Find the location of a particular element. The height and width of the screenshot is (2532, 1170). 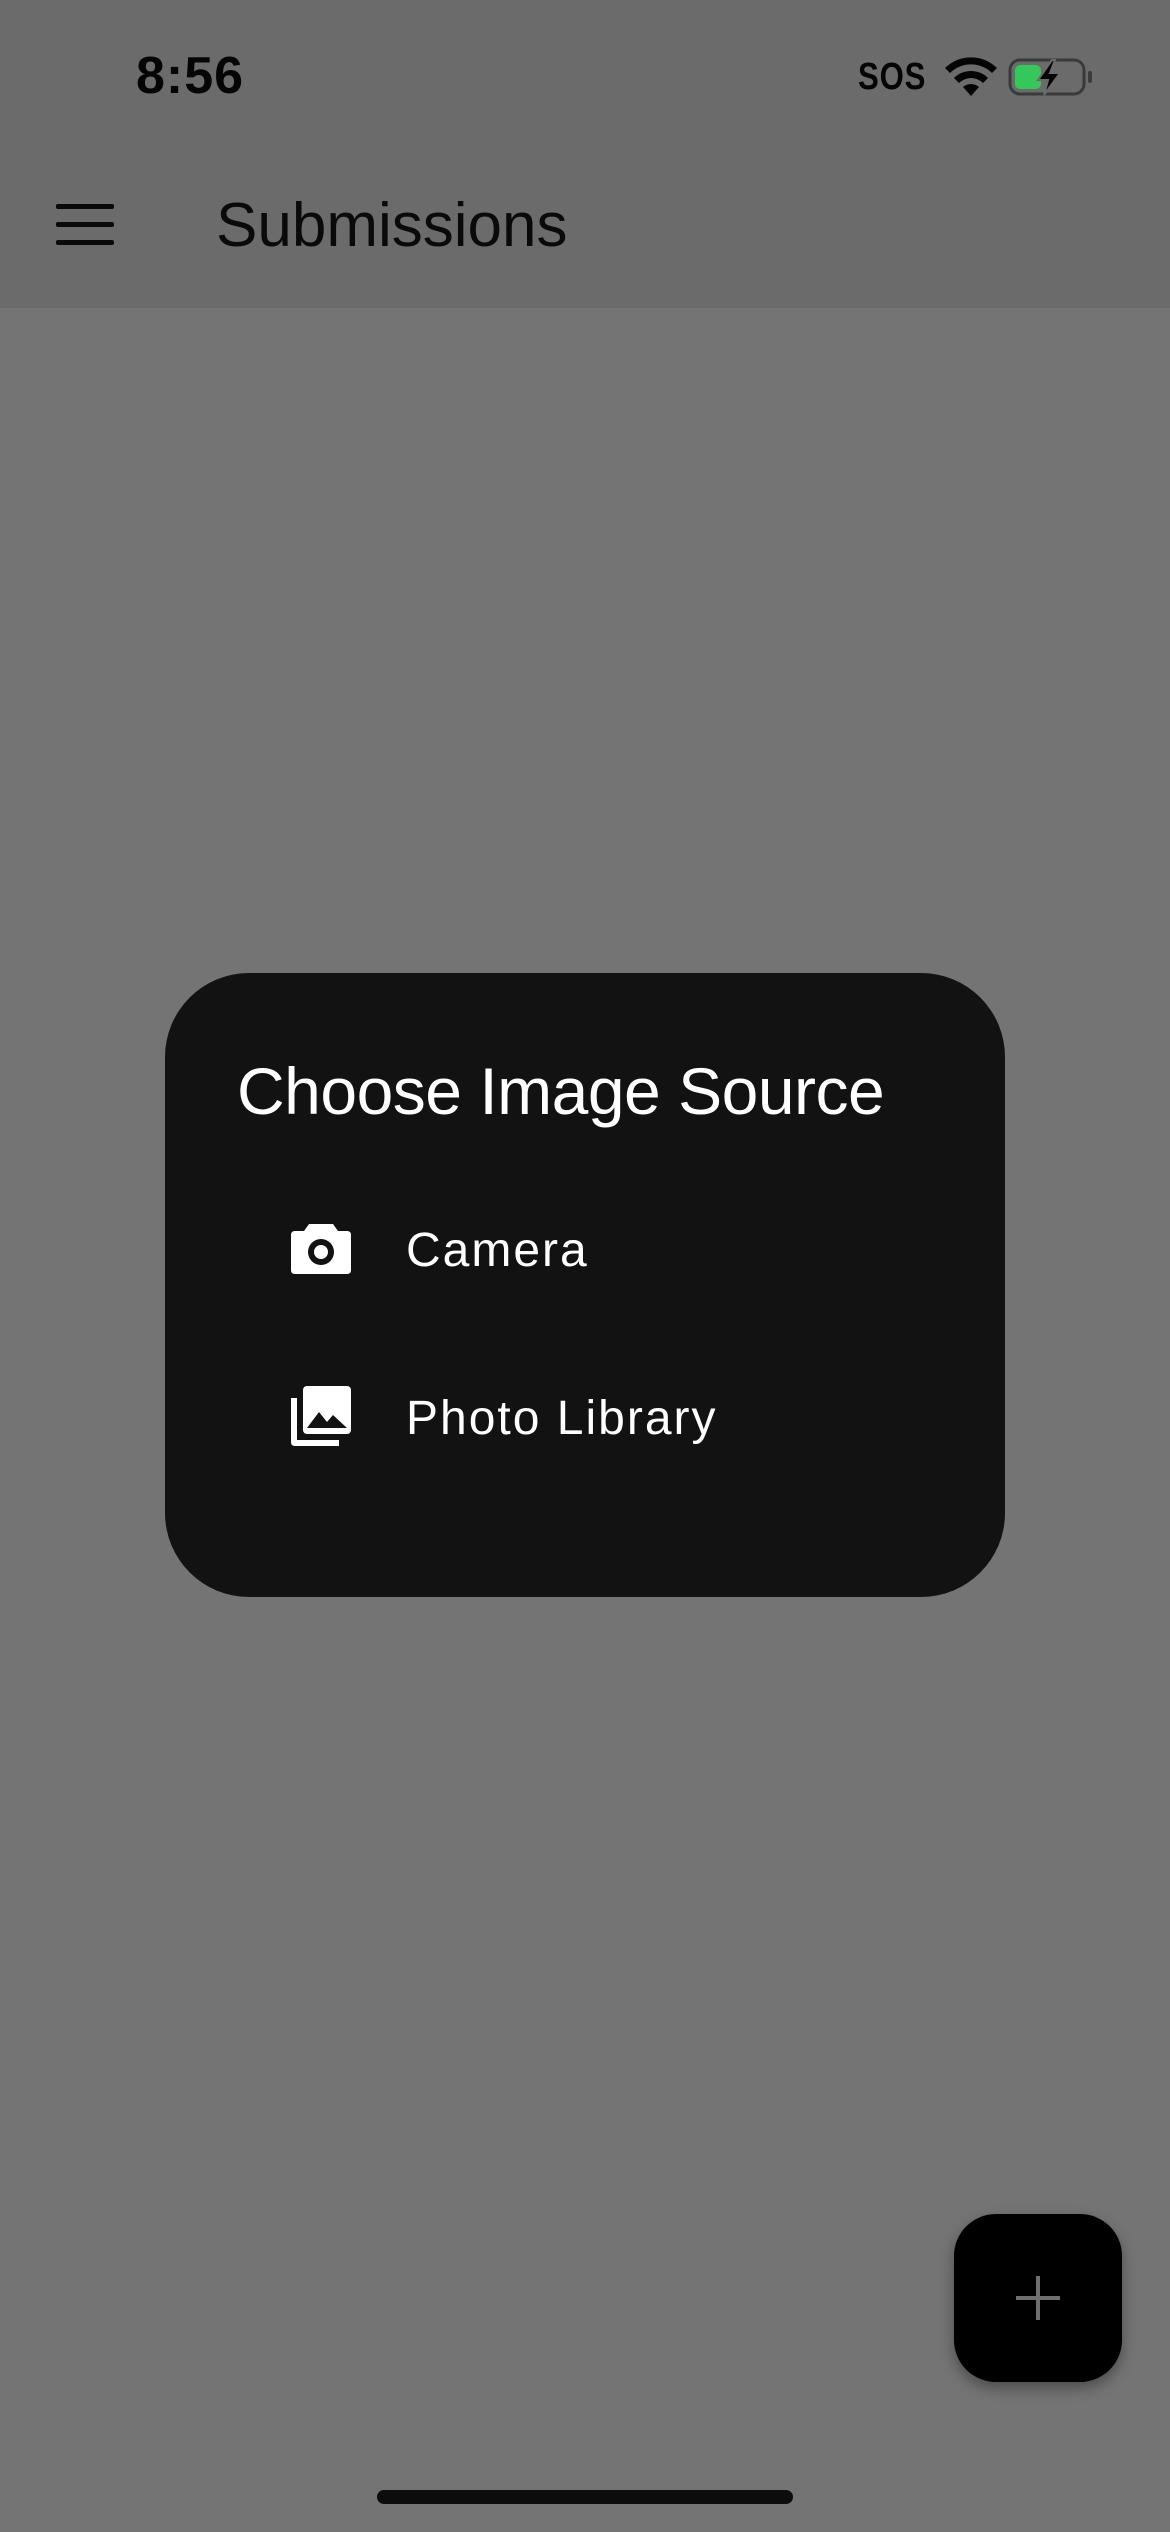

photo-library-option: Photo Library is located at coordinates (585, 1418).